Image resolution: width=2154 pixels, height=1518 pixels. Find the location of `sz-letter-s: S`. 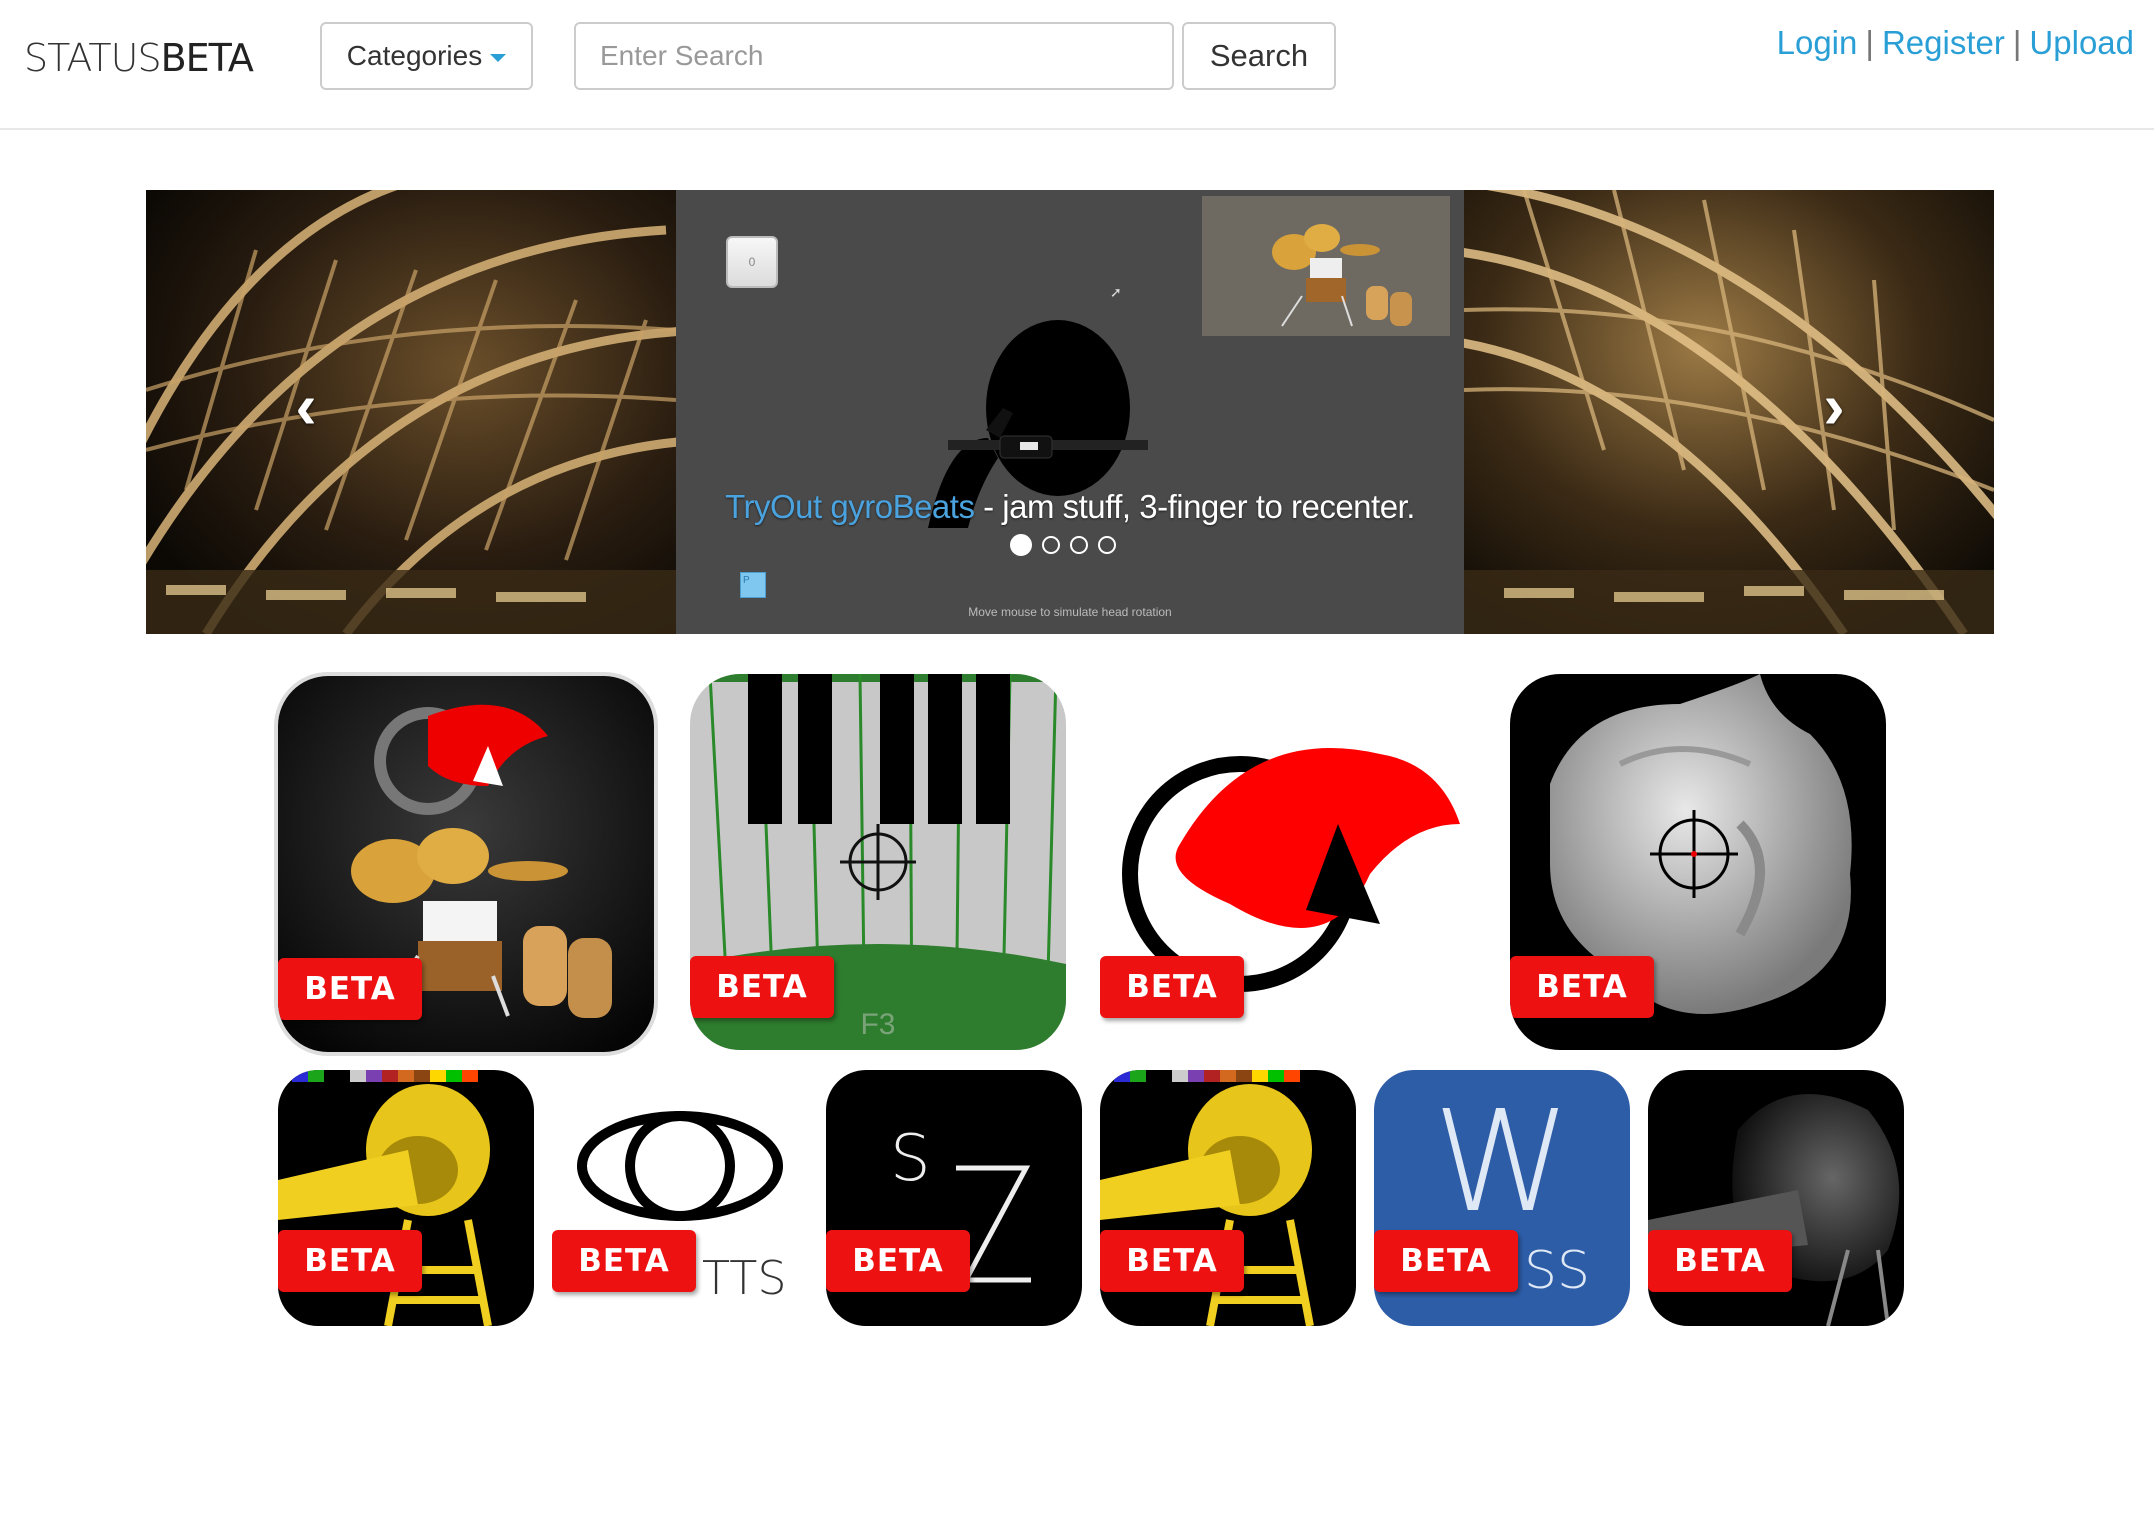

sz-letter-s: S is located at coordinates (910, 1159).